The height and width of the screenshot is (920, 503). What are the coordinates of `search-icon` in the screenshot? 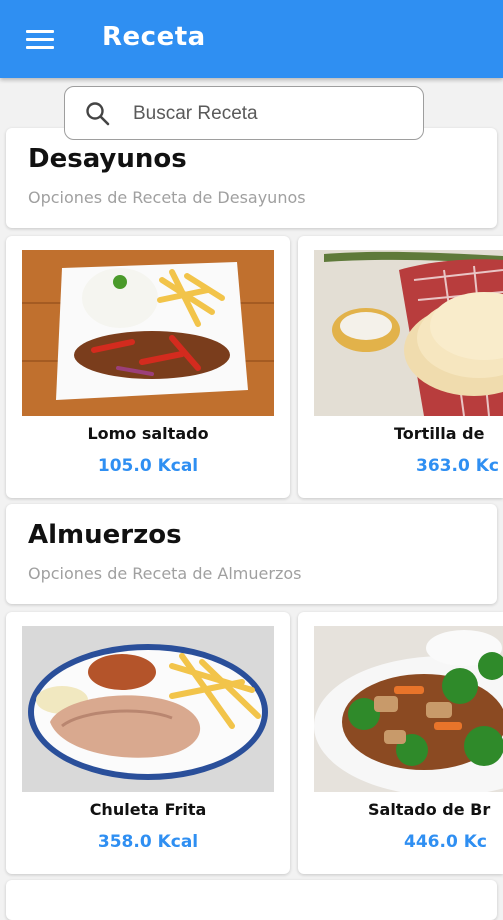 It's located at (98, 114).